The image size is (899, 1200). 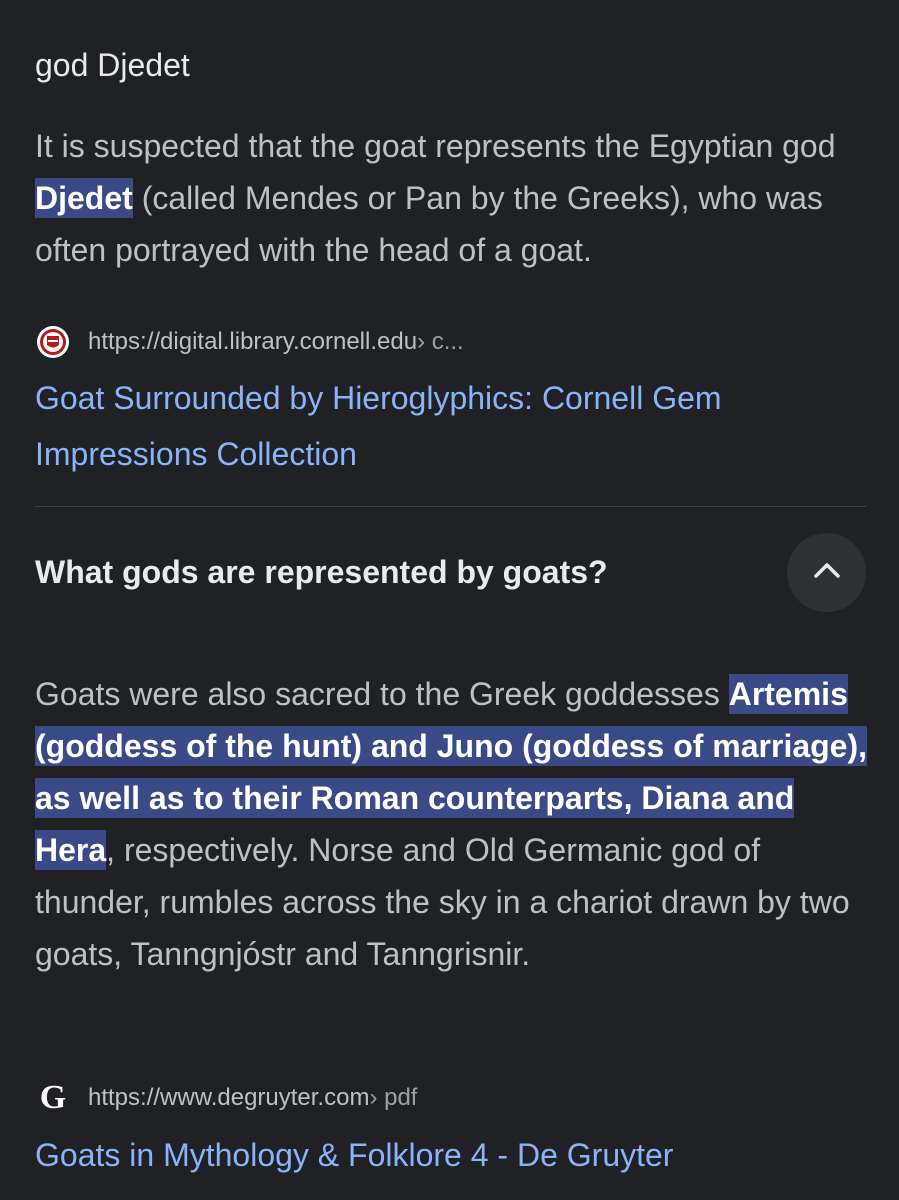 What do you see at coordinates (229, 1097) in the screenshot?
I see `source-url: https://www.degruyter.com` at bounding box center [229, 1097].